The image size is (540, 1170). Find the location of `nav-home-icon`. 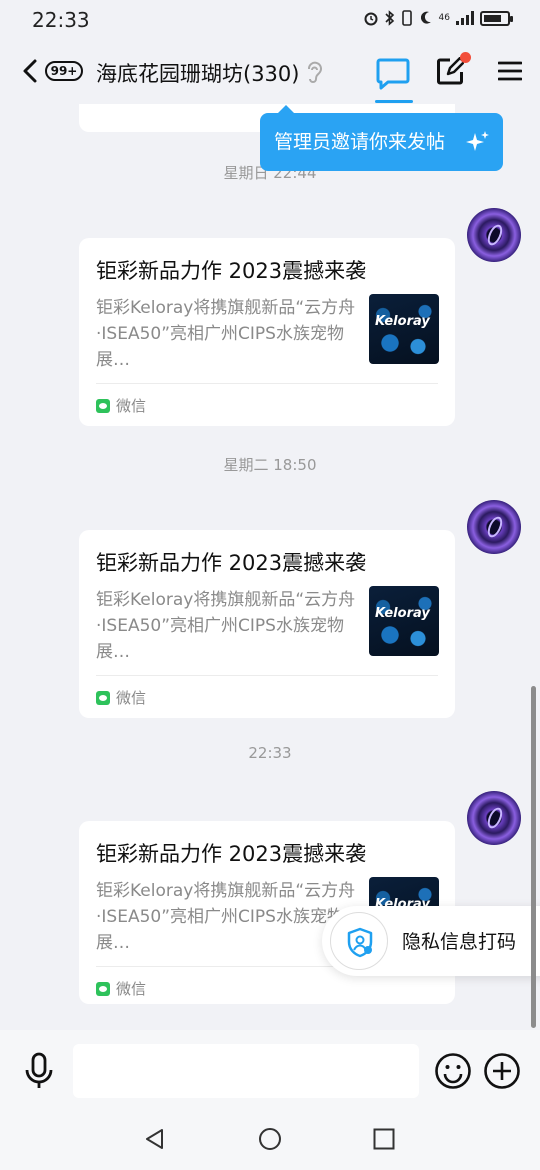

nav-home-icon is located at coordinates (270, 1139).